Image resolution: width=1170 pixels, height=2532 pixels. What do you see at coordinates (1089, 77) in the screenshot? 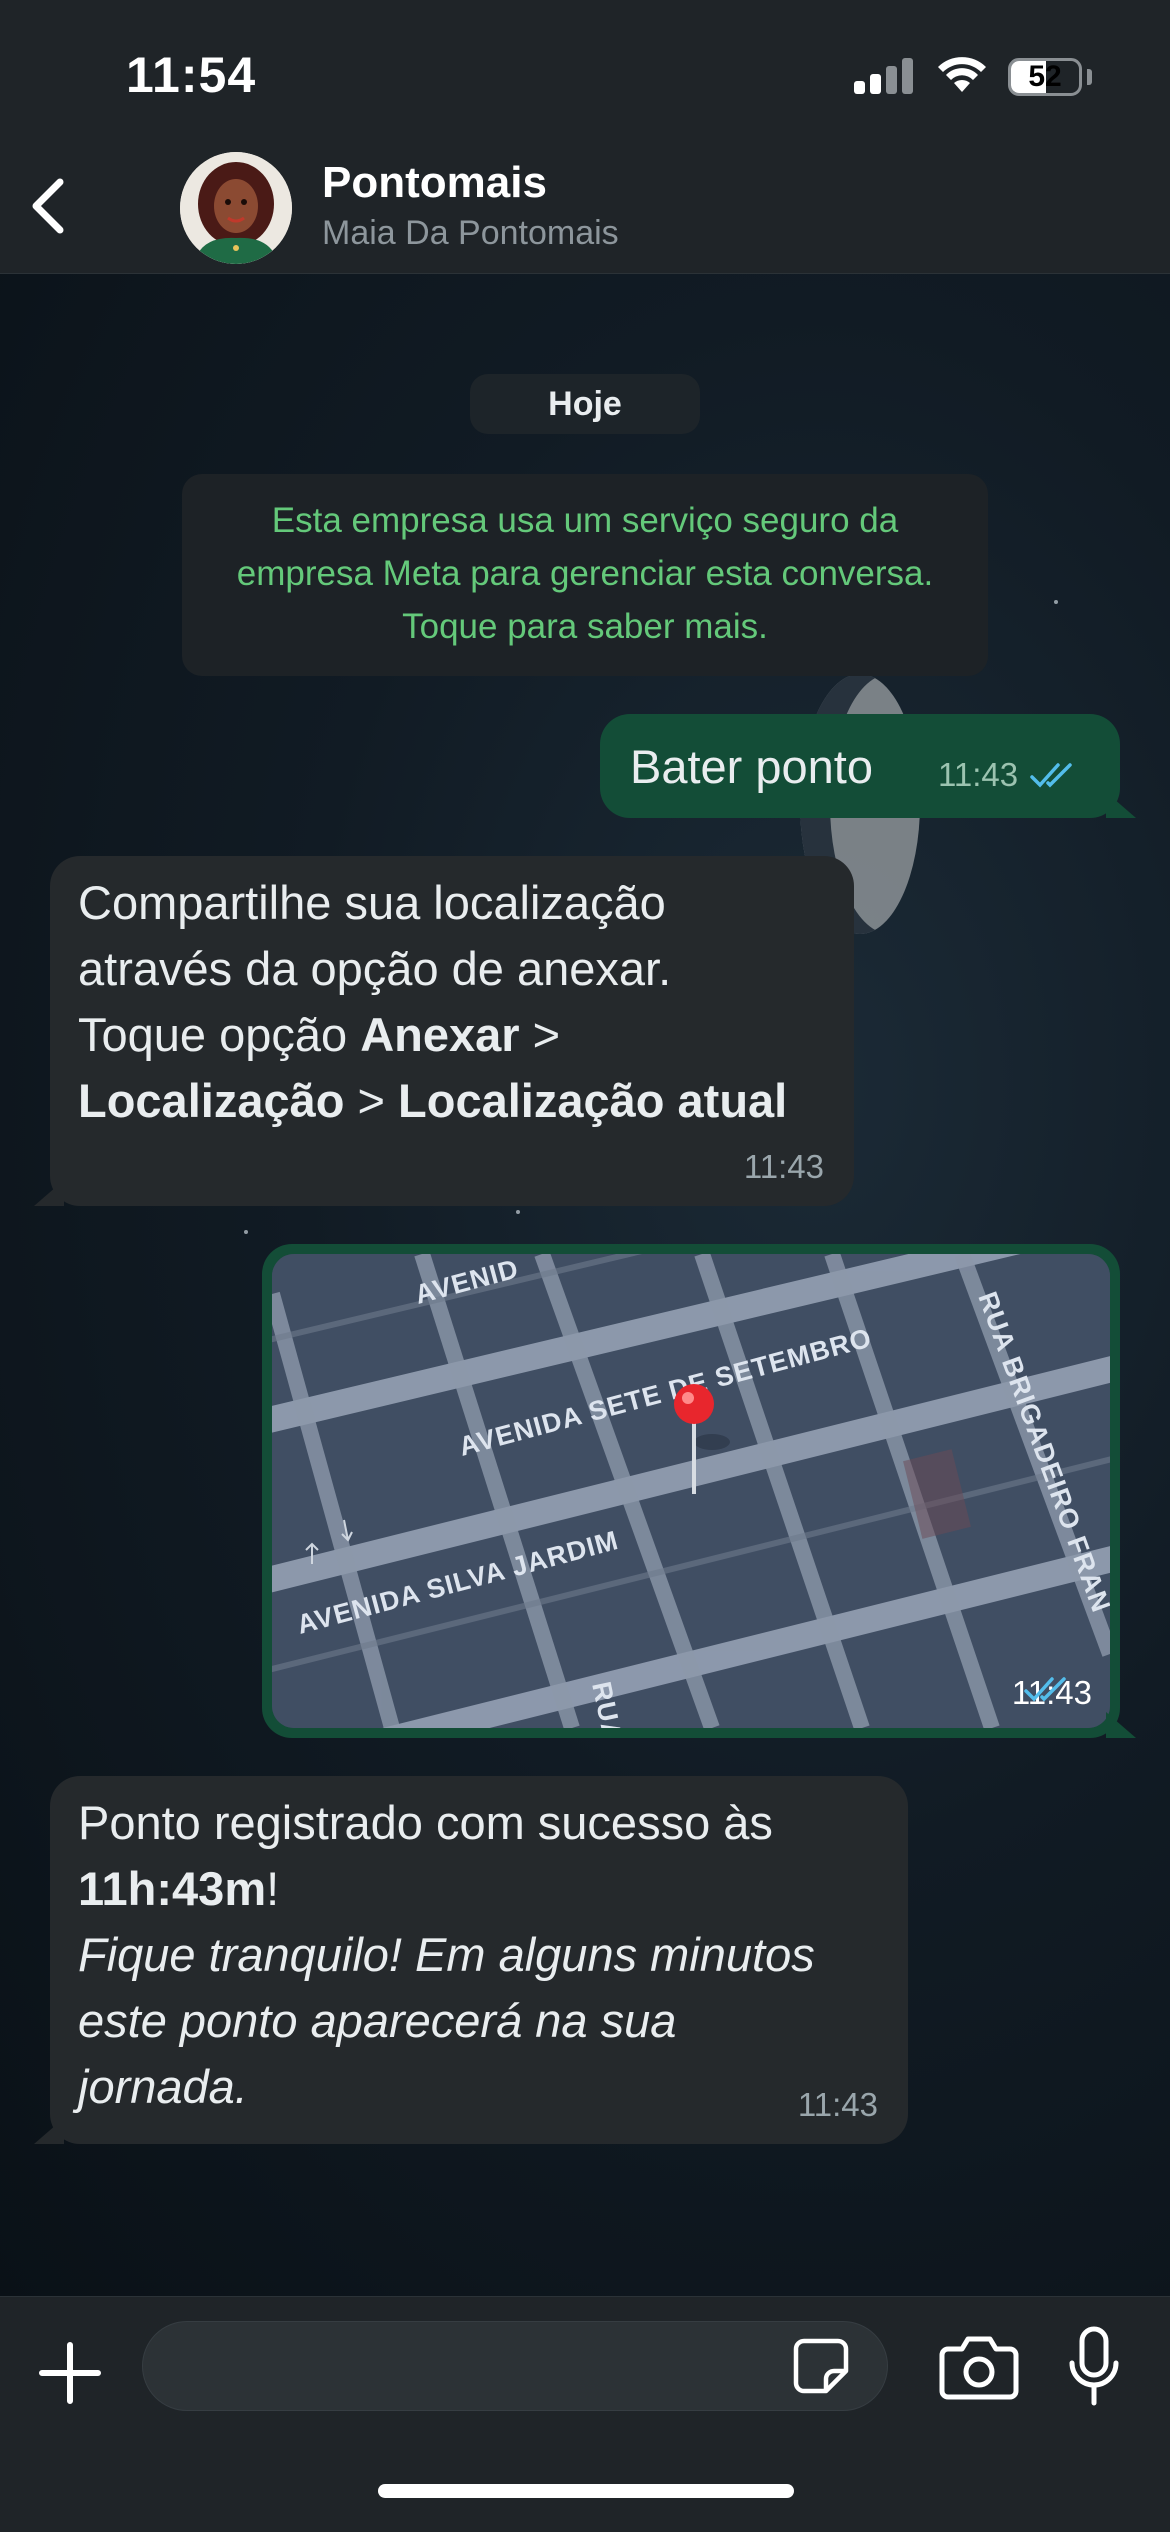
I see `battery-tip` at bounding box center [1089, 77].